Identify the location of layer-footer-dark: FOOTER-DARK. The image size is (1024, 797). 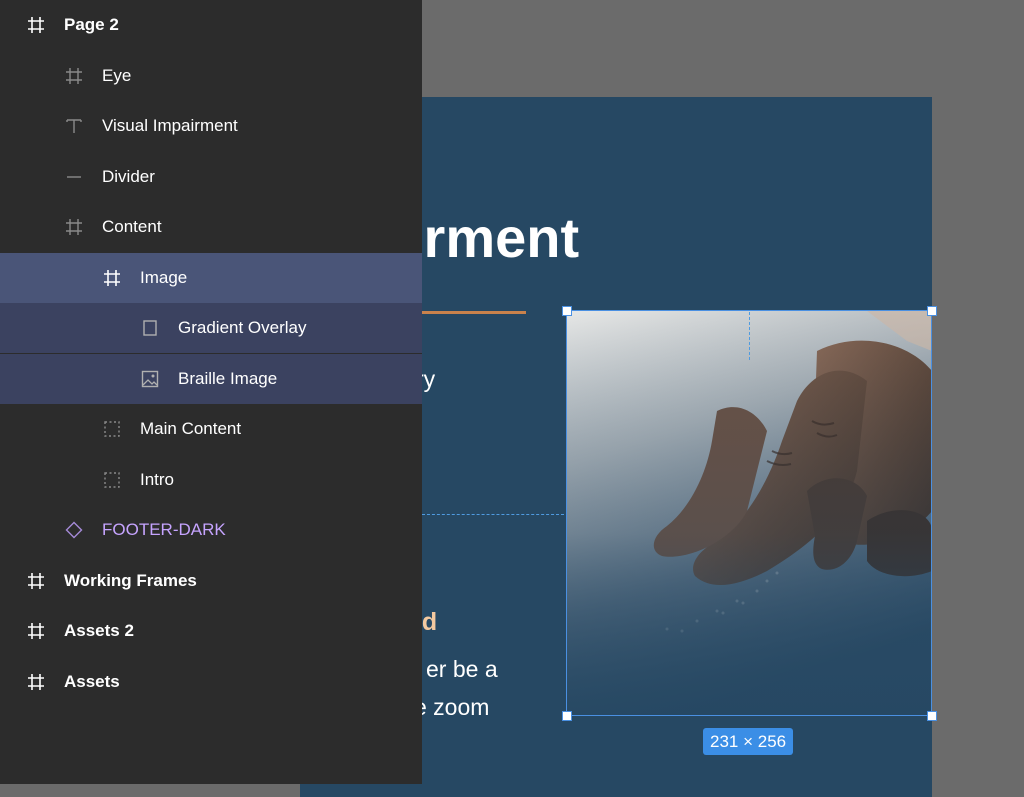
(211, 530).